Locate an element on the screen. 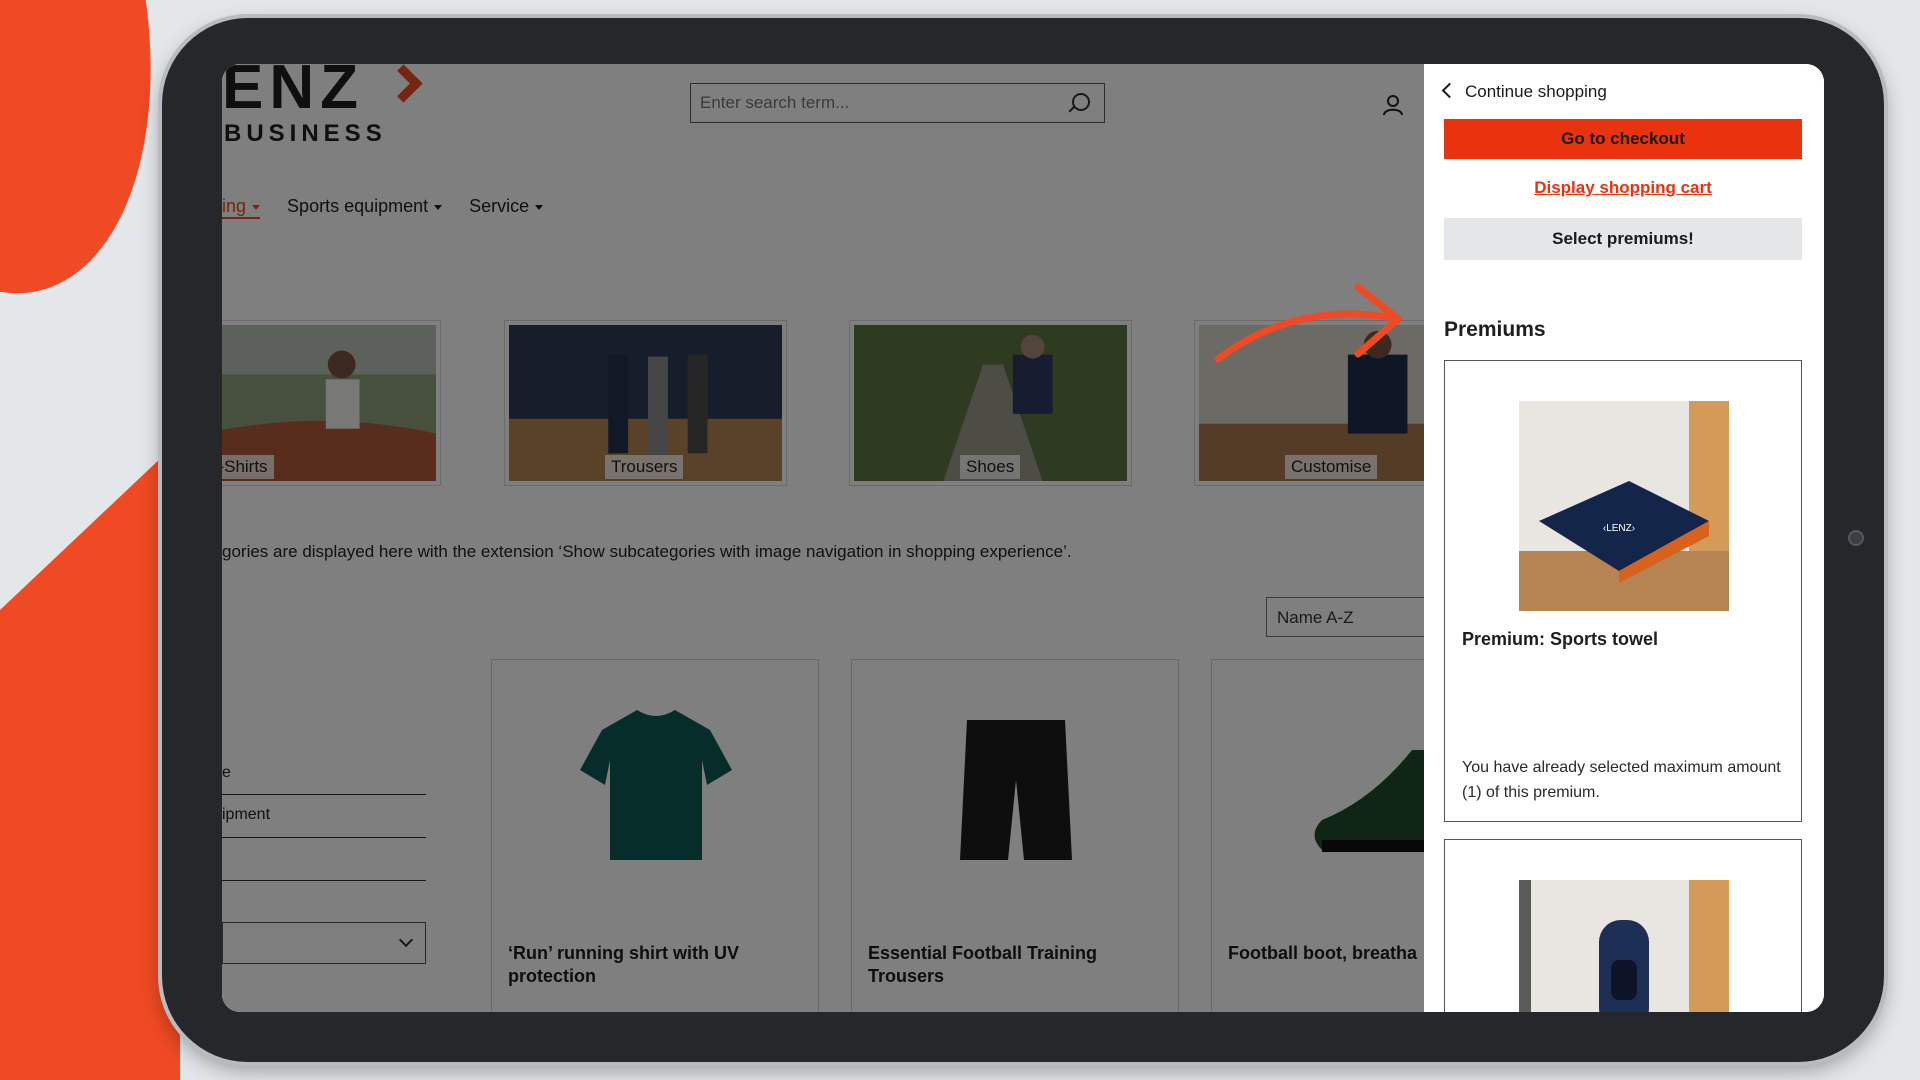  checkout-button: Go to checkout is located at coordinates (1623, 139).